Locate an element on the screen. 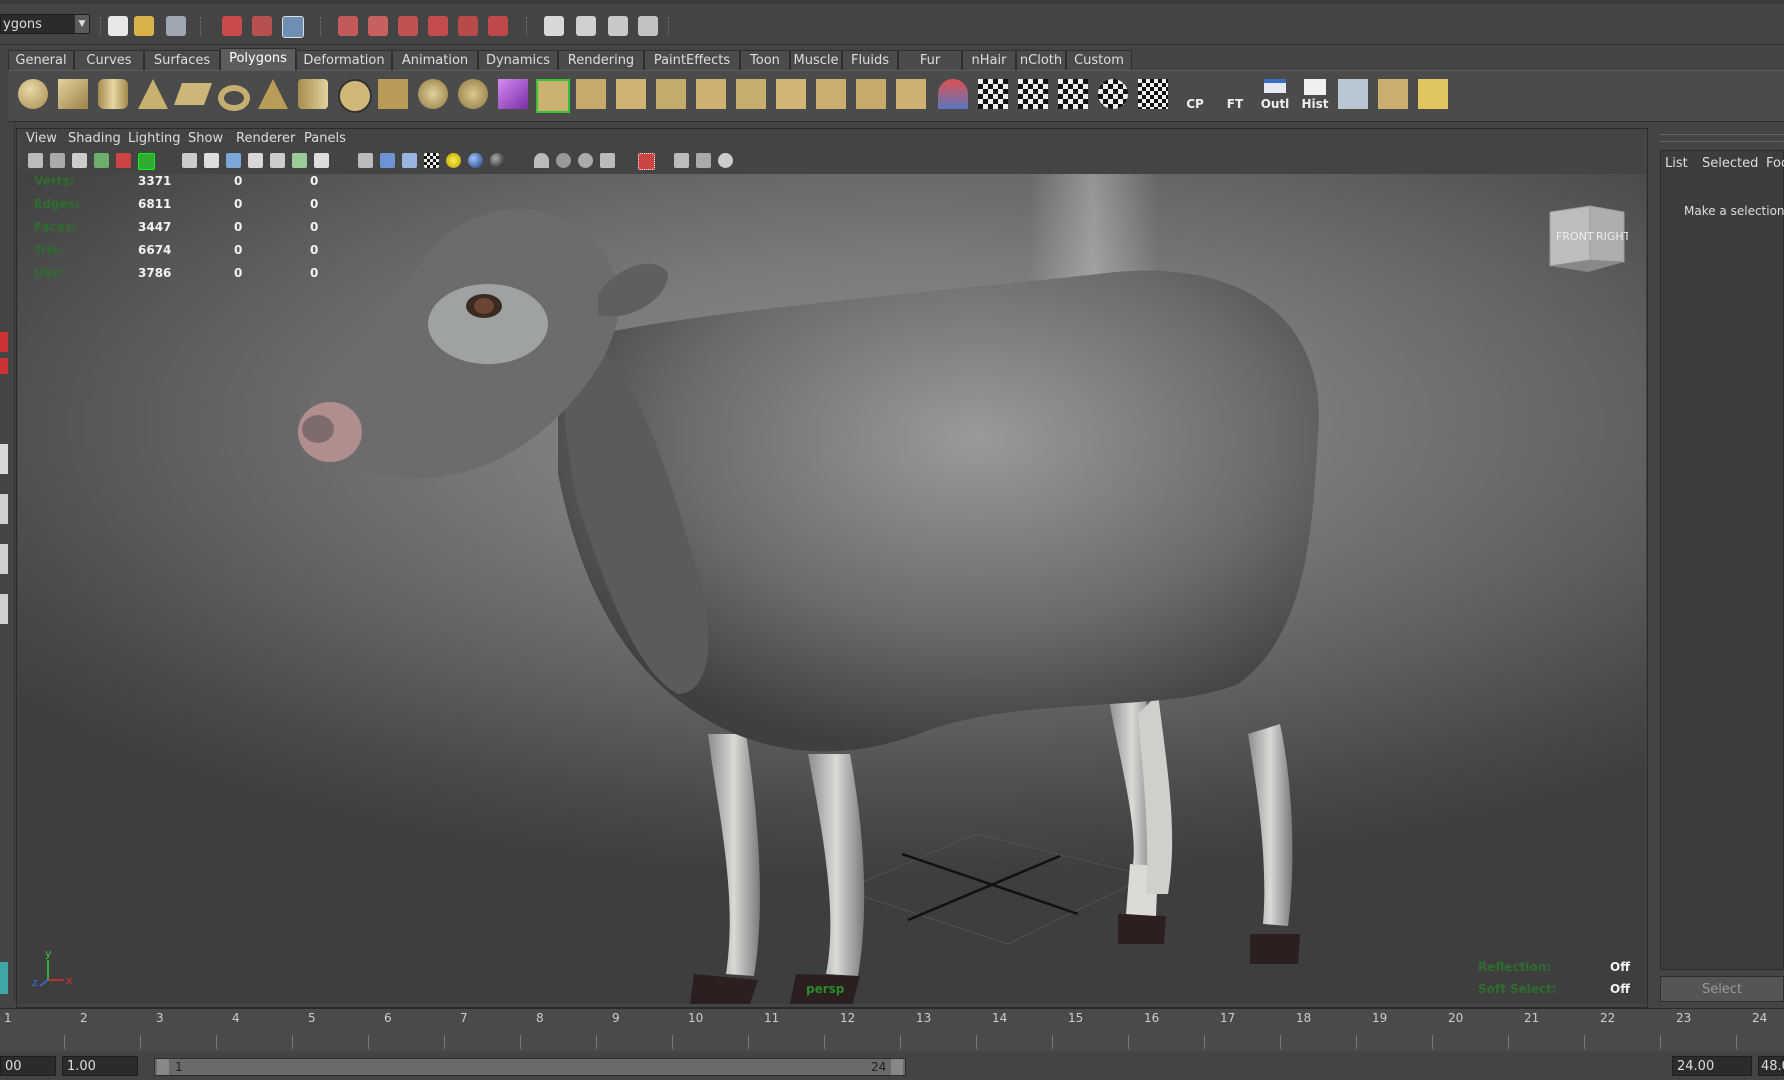  menu-panels: Panels is located at coordinates (325, 139).